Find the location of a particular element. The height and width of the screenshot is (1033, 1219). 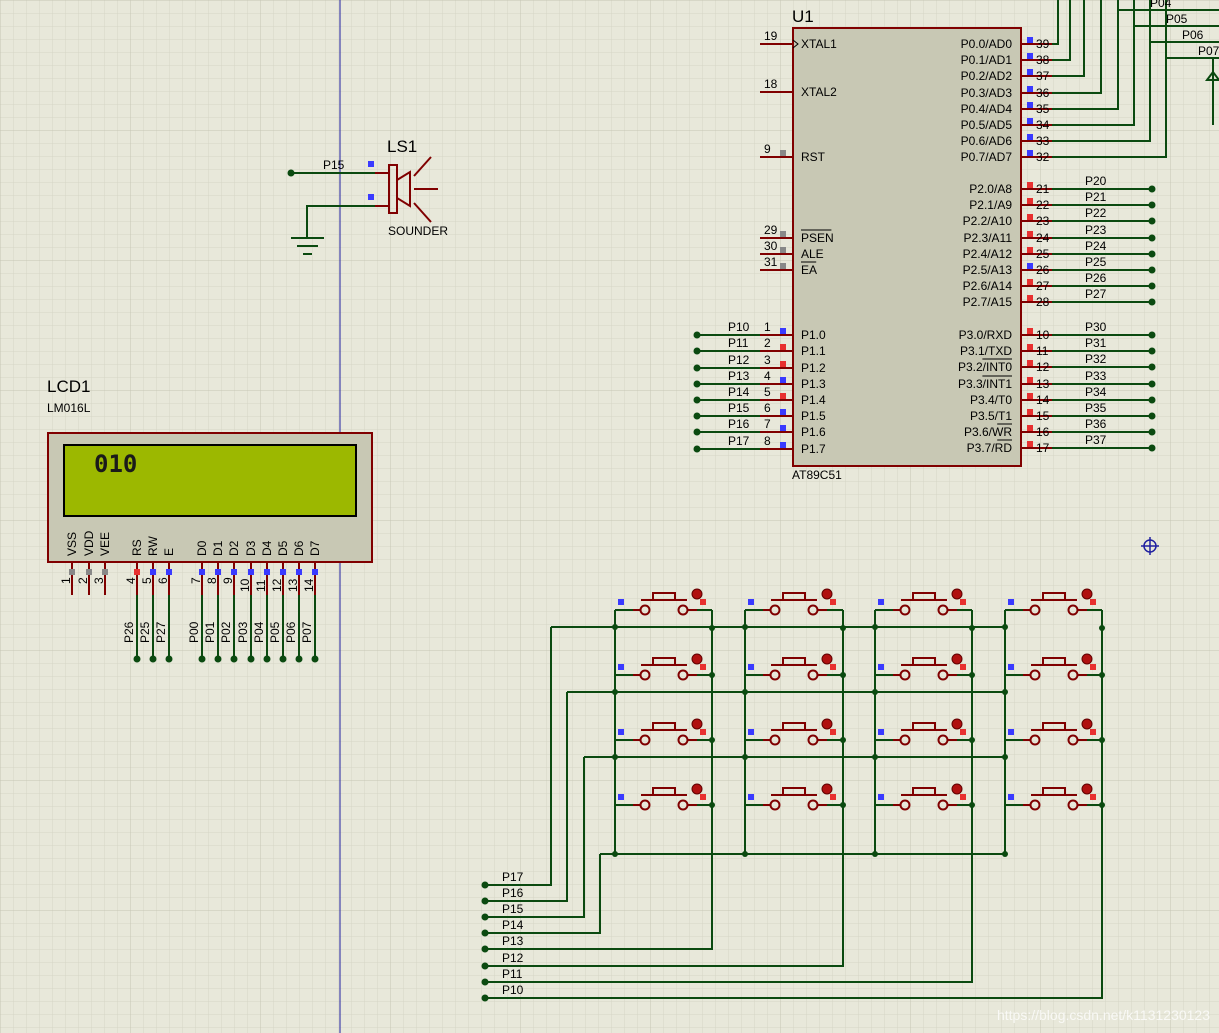

lcd1-pin-label: RS is located at coordinates (137, 547).